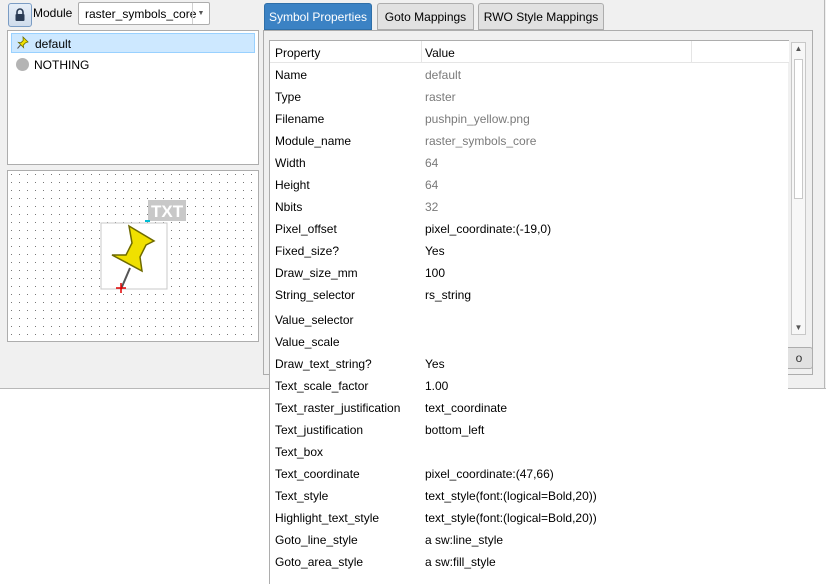  What do you see at coordinates (322, 386) in the screenshot?
I see `table-row-property: Text_scale_factor` at bounding box center [322, 386].